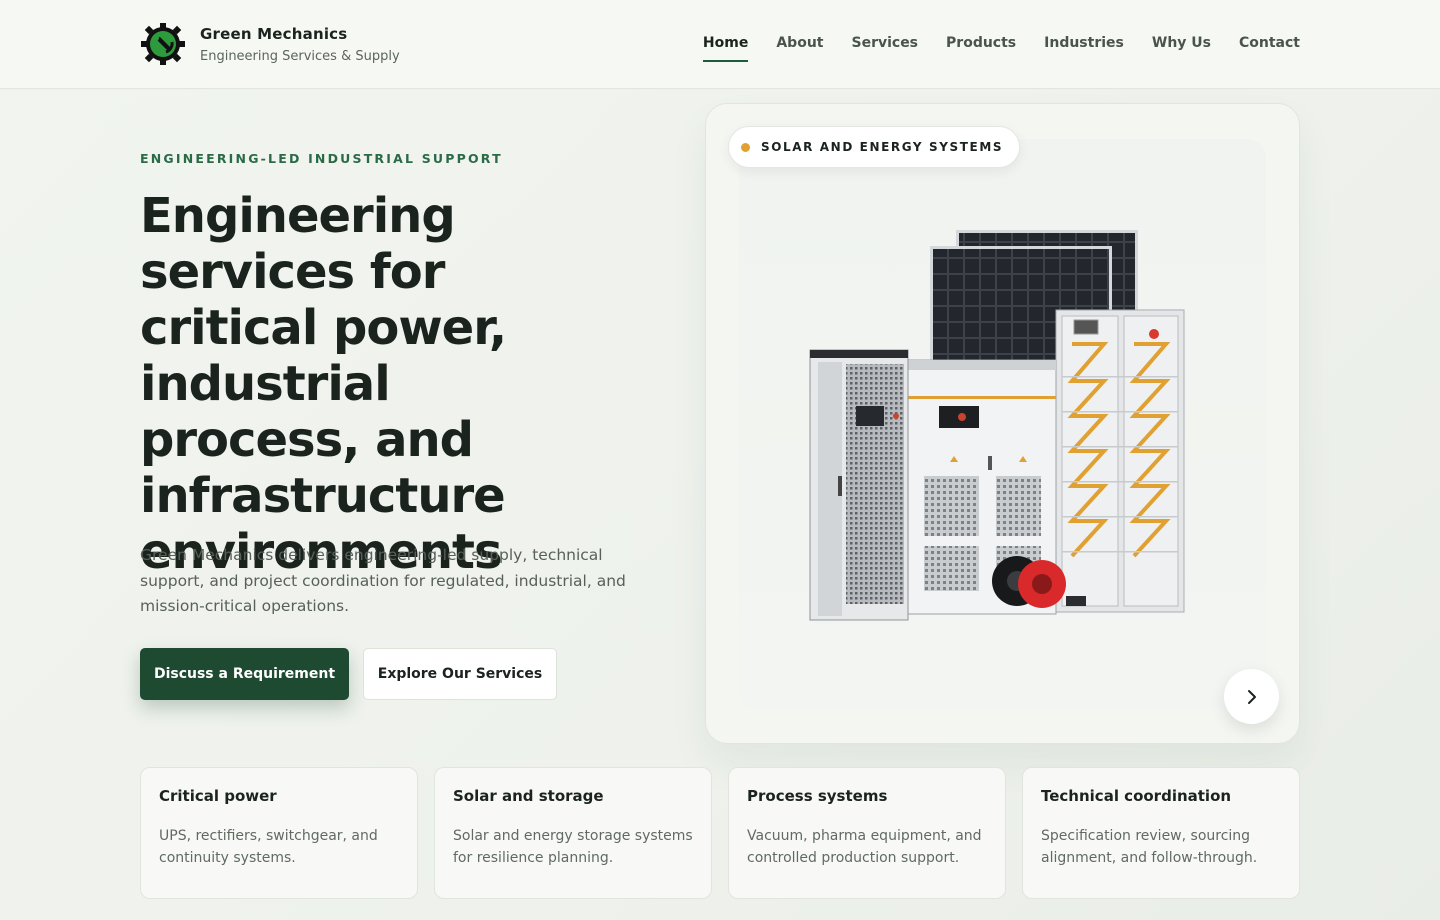 This screenshot has height=920, width=1440. Describe the element at coordinates (300, 56) in the screenshot. I see `brand-tagline: Engineering Services & Supply` at that location.